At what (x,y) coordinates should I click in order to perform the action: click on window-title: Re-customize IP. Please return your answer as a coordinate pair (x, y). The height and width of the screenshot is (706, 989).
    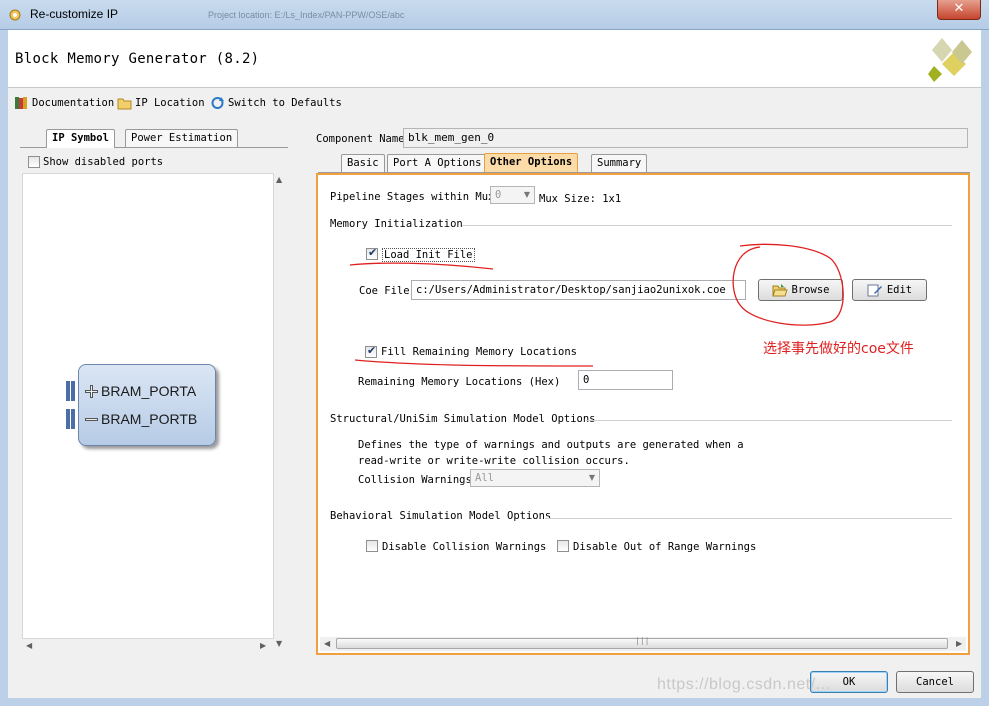
    Looking at the image, I should click on (74, 14).